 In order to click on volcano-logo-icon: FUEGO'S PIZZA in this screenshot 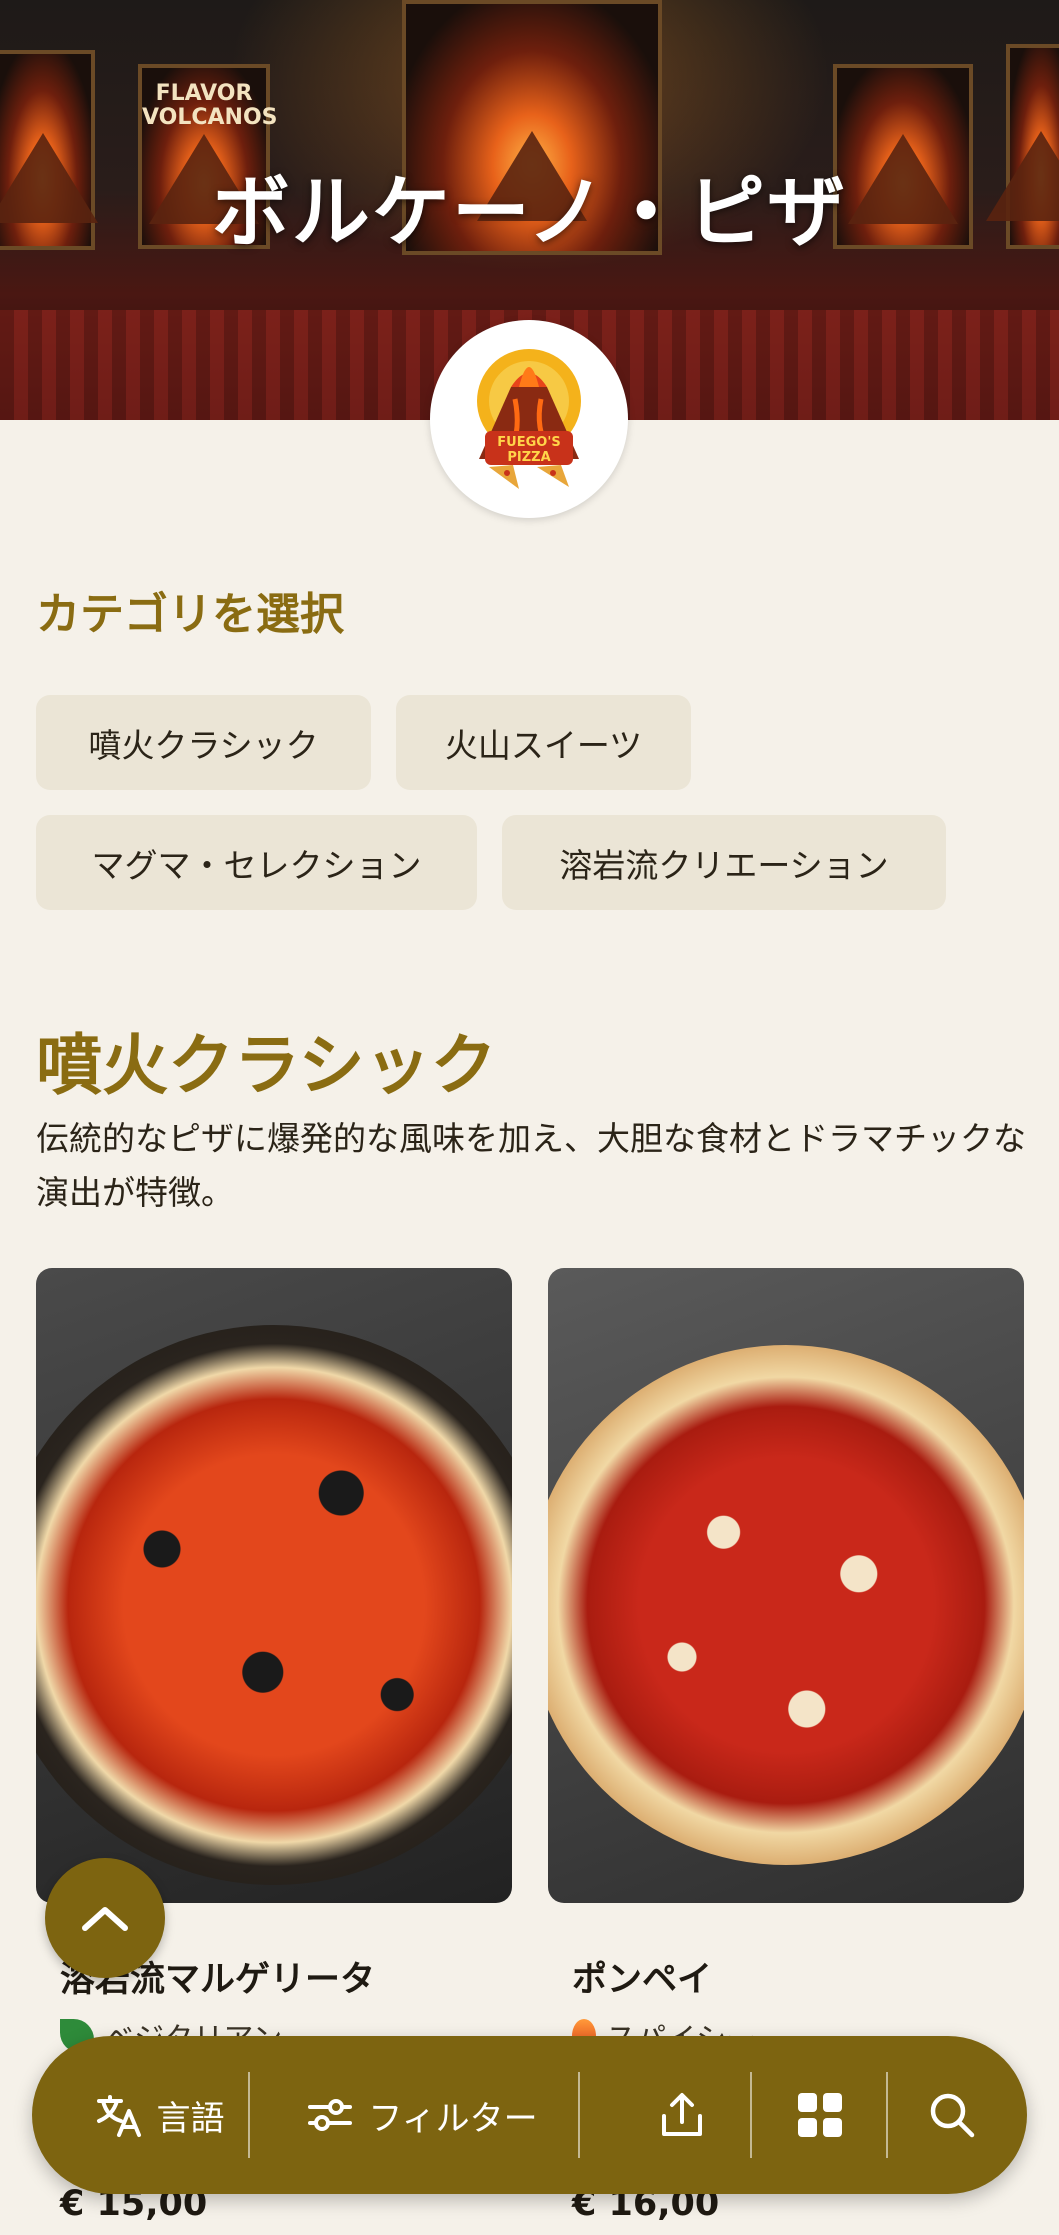, I will do `click(529, 419)`.